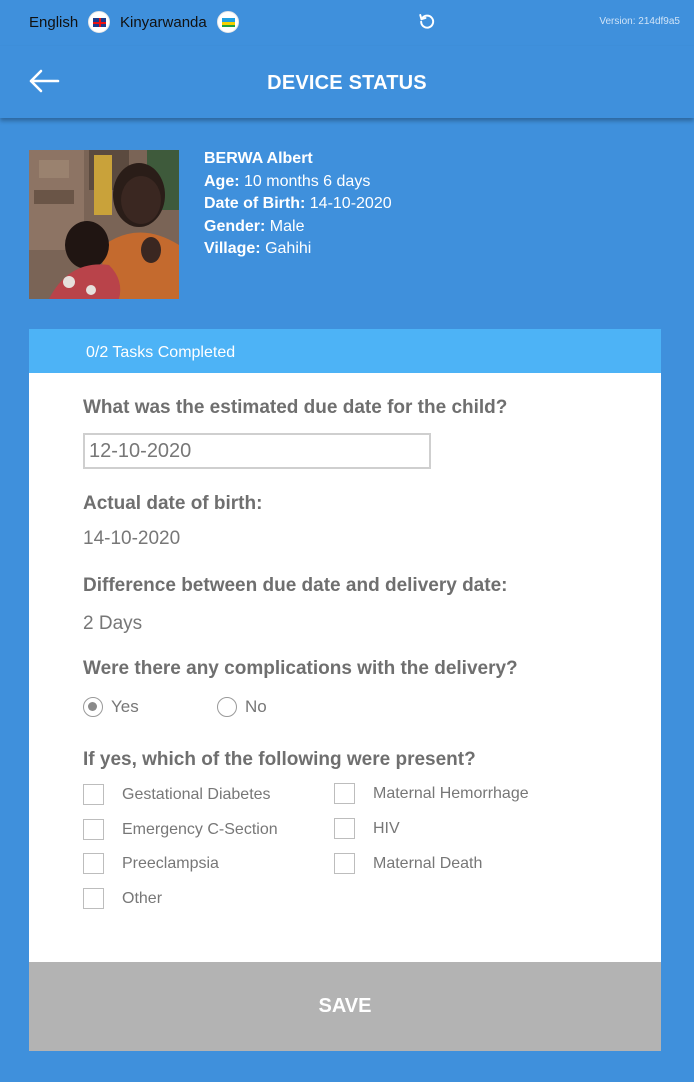 The width and height of the screenshot is (694, 1082). Describe the element at coordinates (113, 623) in the screenshot. I see `difference-value: 2 Days` at that location.